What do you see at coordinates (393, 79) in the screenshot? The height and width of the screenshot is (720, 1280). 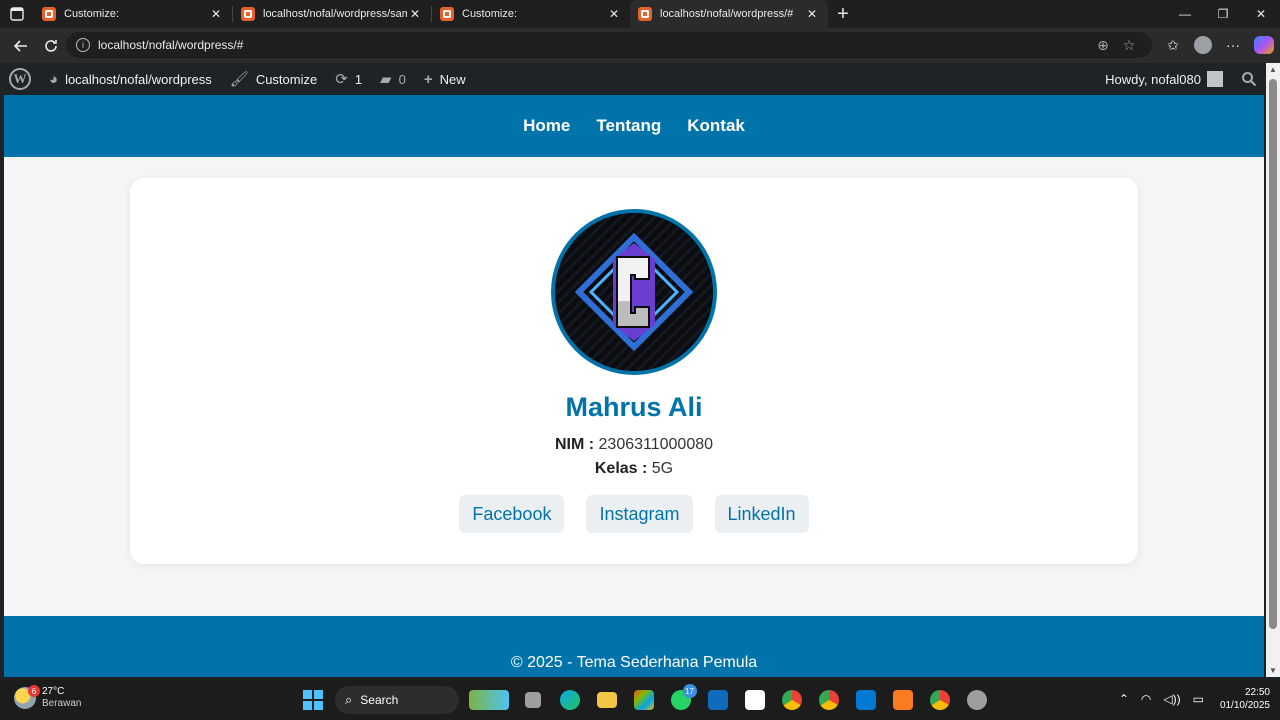 I see `comments-link: ▰ 0` at bounding box center [393, 79].